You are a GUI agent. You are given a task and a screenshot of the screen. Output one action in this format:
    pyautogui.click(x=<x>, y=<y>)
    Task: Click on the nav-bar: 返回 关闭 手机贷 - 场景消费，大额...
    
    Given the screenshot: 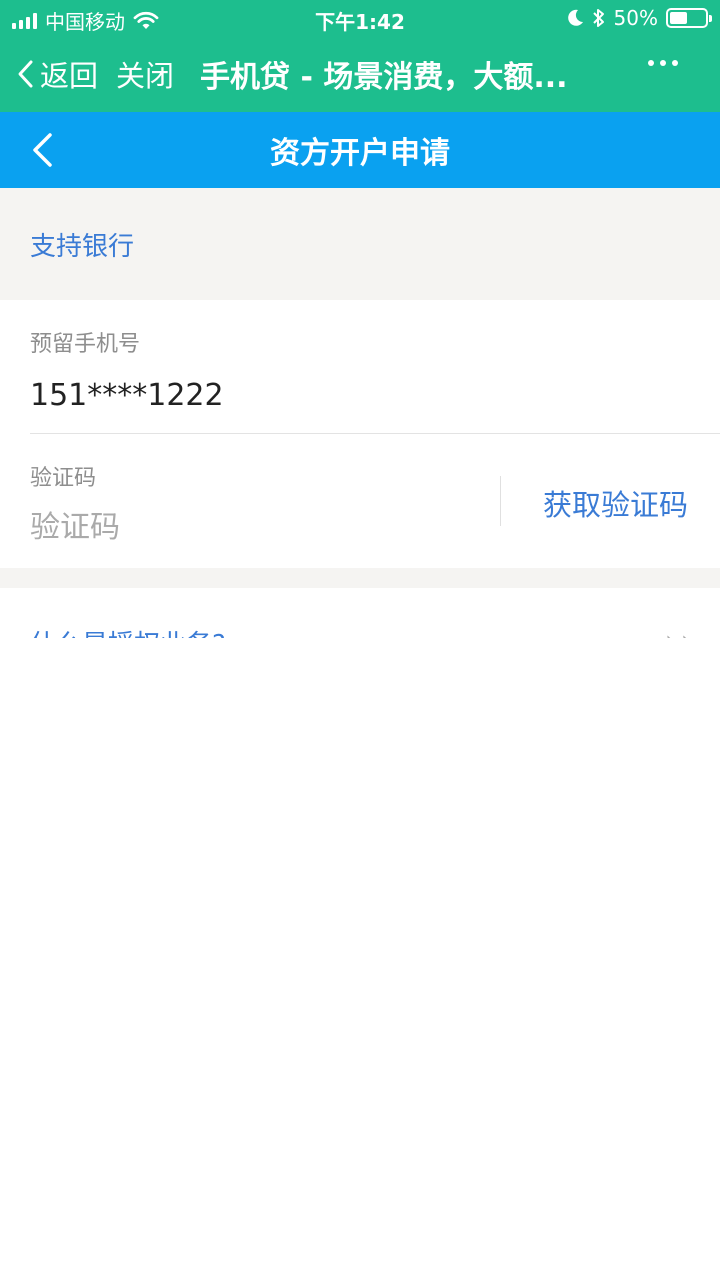 What is the action you would take?
    pyautogui.click(x=360, y=74)
    